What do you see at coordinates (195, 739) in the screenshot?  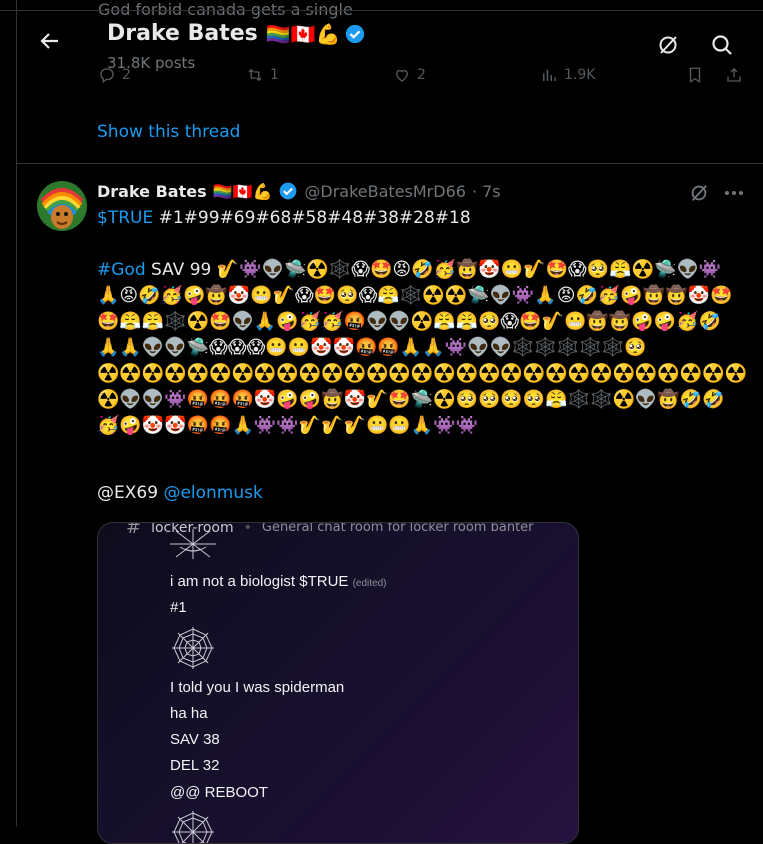 I see `message-5: SAV 38` at bounding box center [195, 739].